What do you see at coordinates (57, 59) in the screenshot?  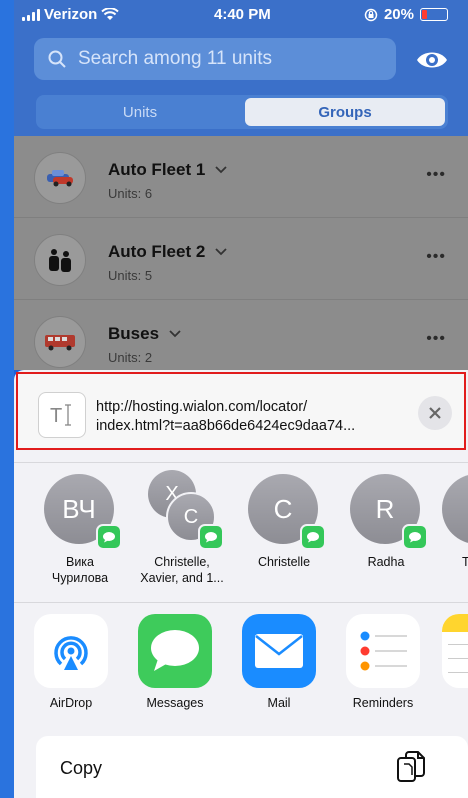 I see `search-icon` at bounding box center [57, 59].